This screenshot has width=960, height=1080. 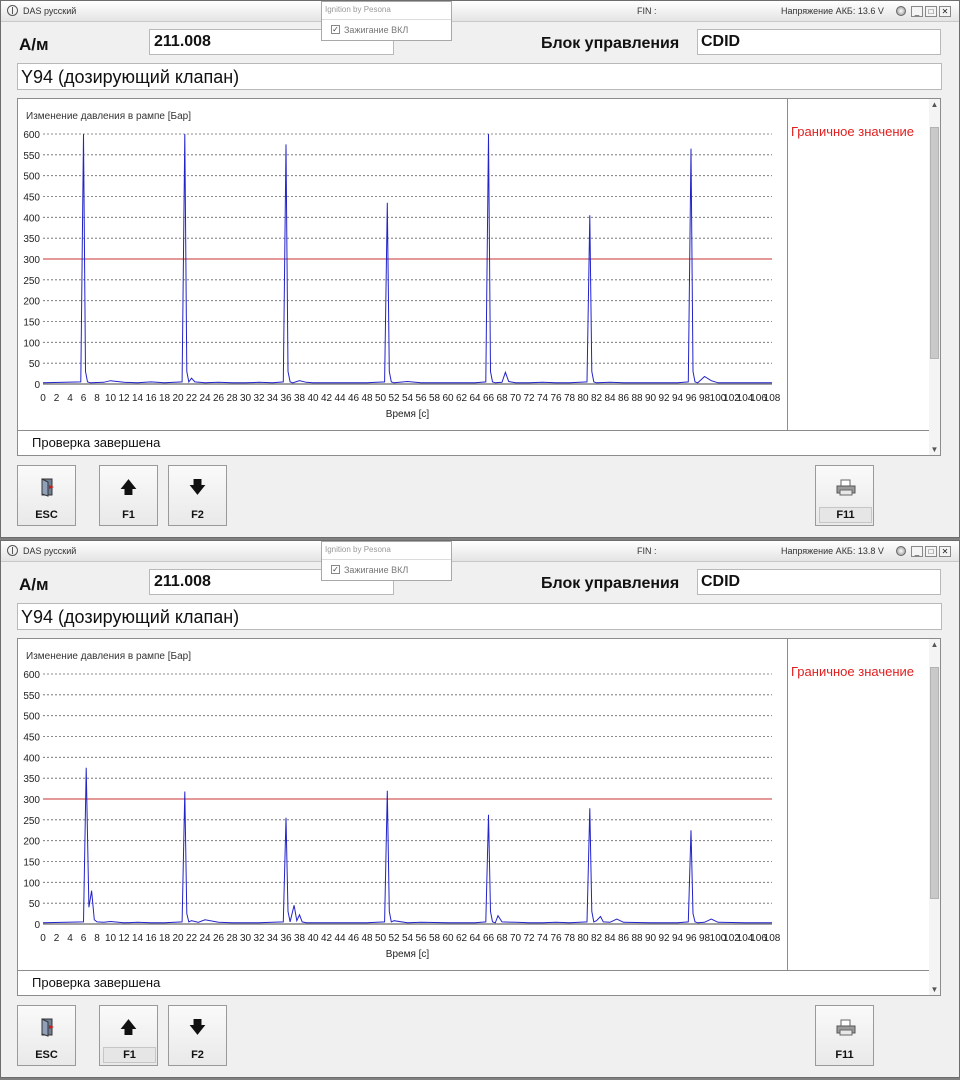 What do you see at coordinates (108, 116) in the screenshot?
I see `chart-title: Изменение давления в рампе [Бар]` at bounding box center [108, 116].